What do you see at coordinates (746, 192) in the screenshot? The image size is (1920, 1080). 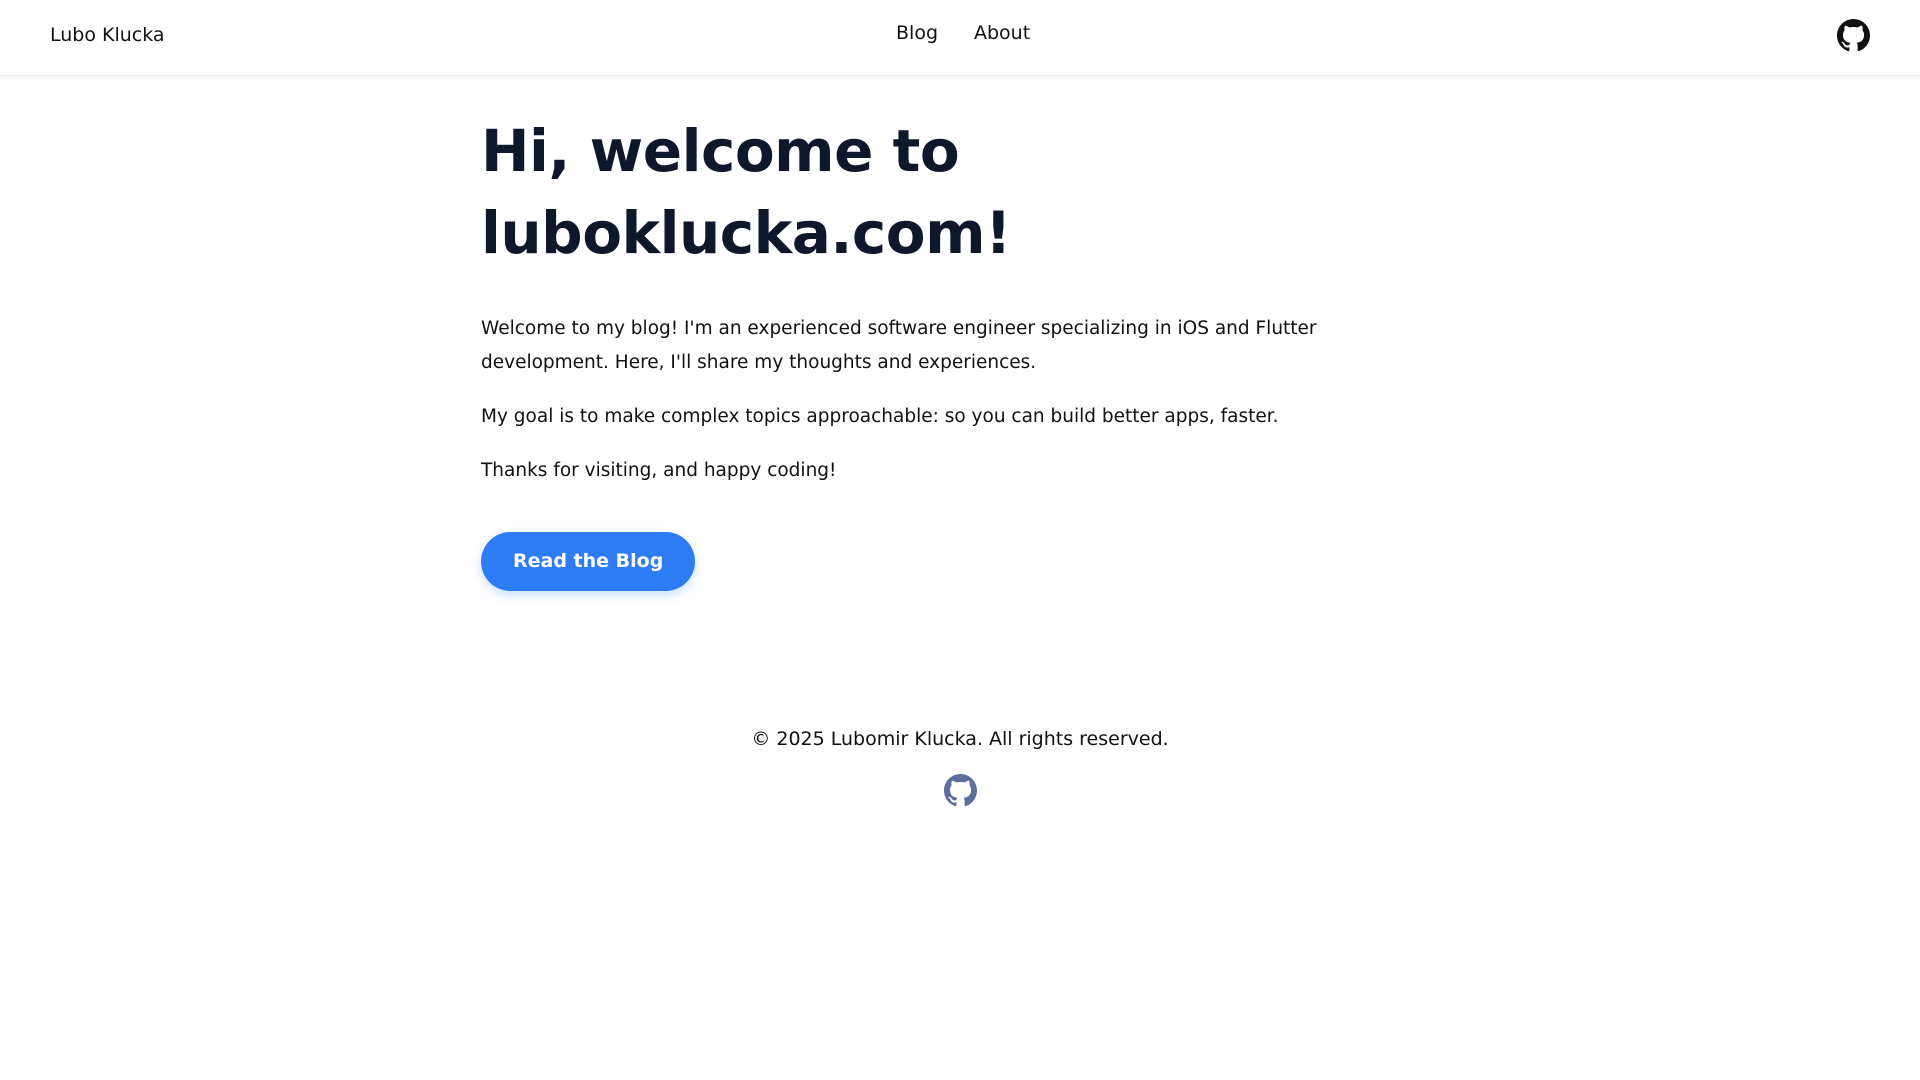 I see `page-title: Hi, welcome to luboklucka.com!` at bounding box center [746, 192].